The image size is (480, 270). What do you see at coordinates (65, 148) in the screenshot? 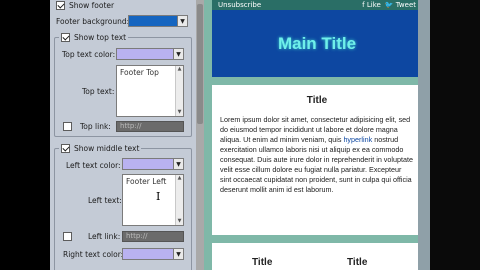
I see `show-middle-text-checkbox` at bounding box center [65, 148].